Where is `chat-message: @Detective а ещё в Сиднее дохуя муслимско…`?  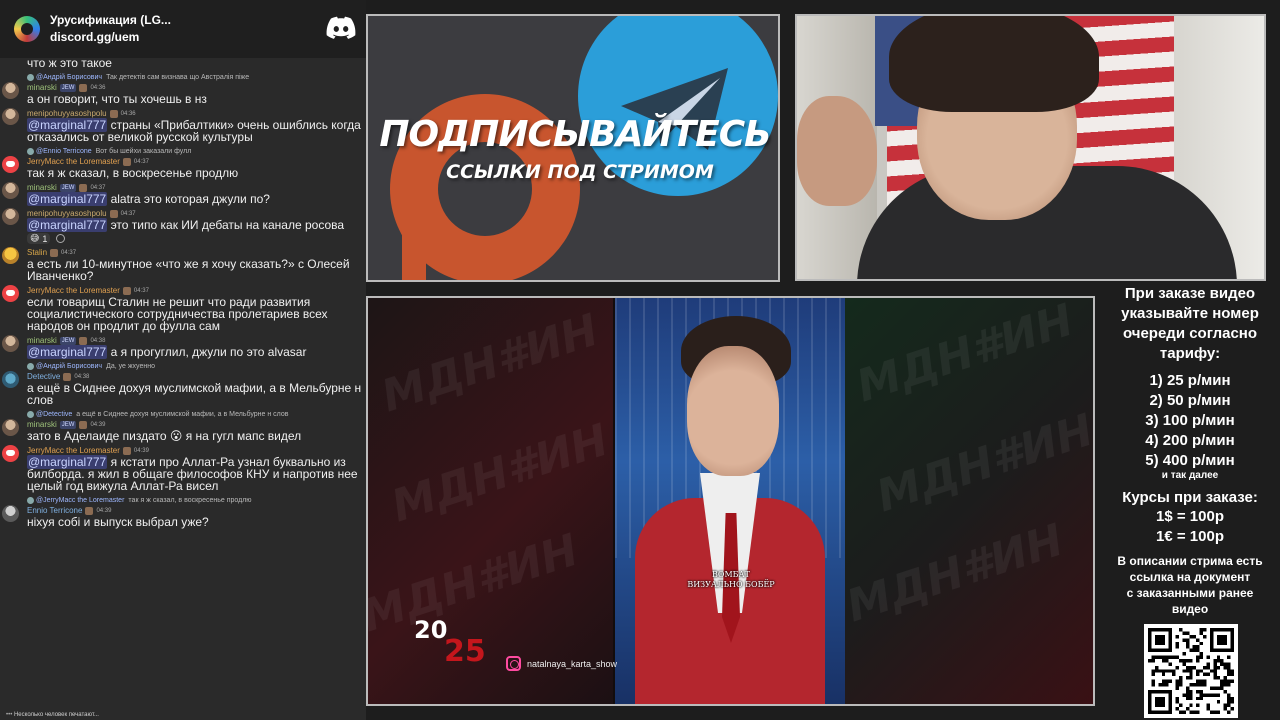
chat-message: @Detective а ещё в Сиднее дохуя муслимско… is located at coordinates (183, 424).